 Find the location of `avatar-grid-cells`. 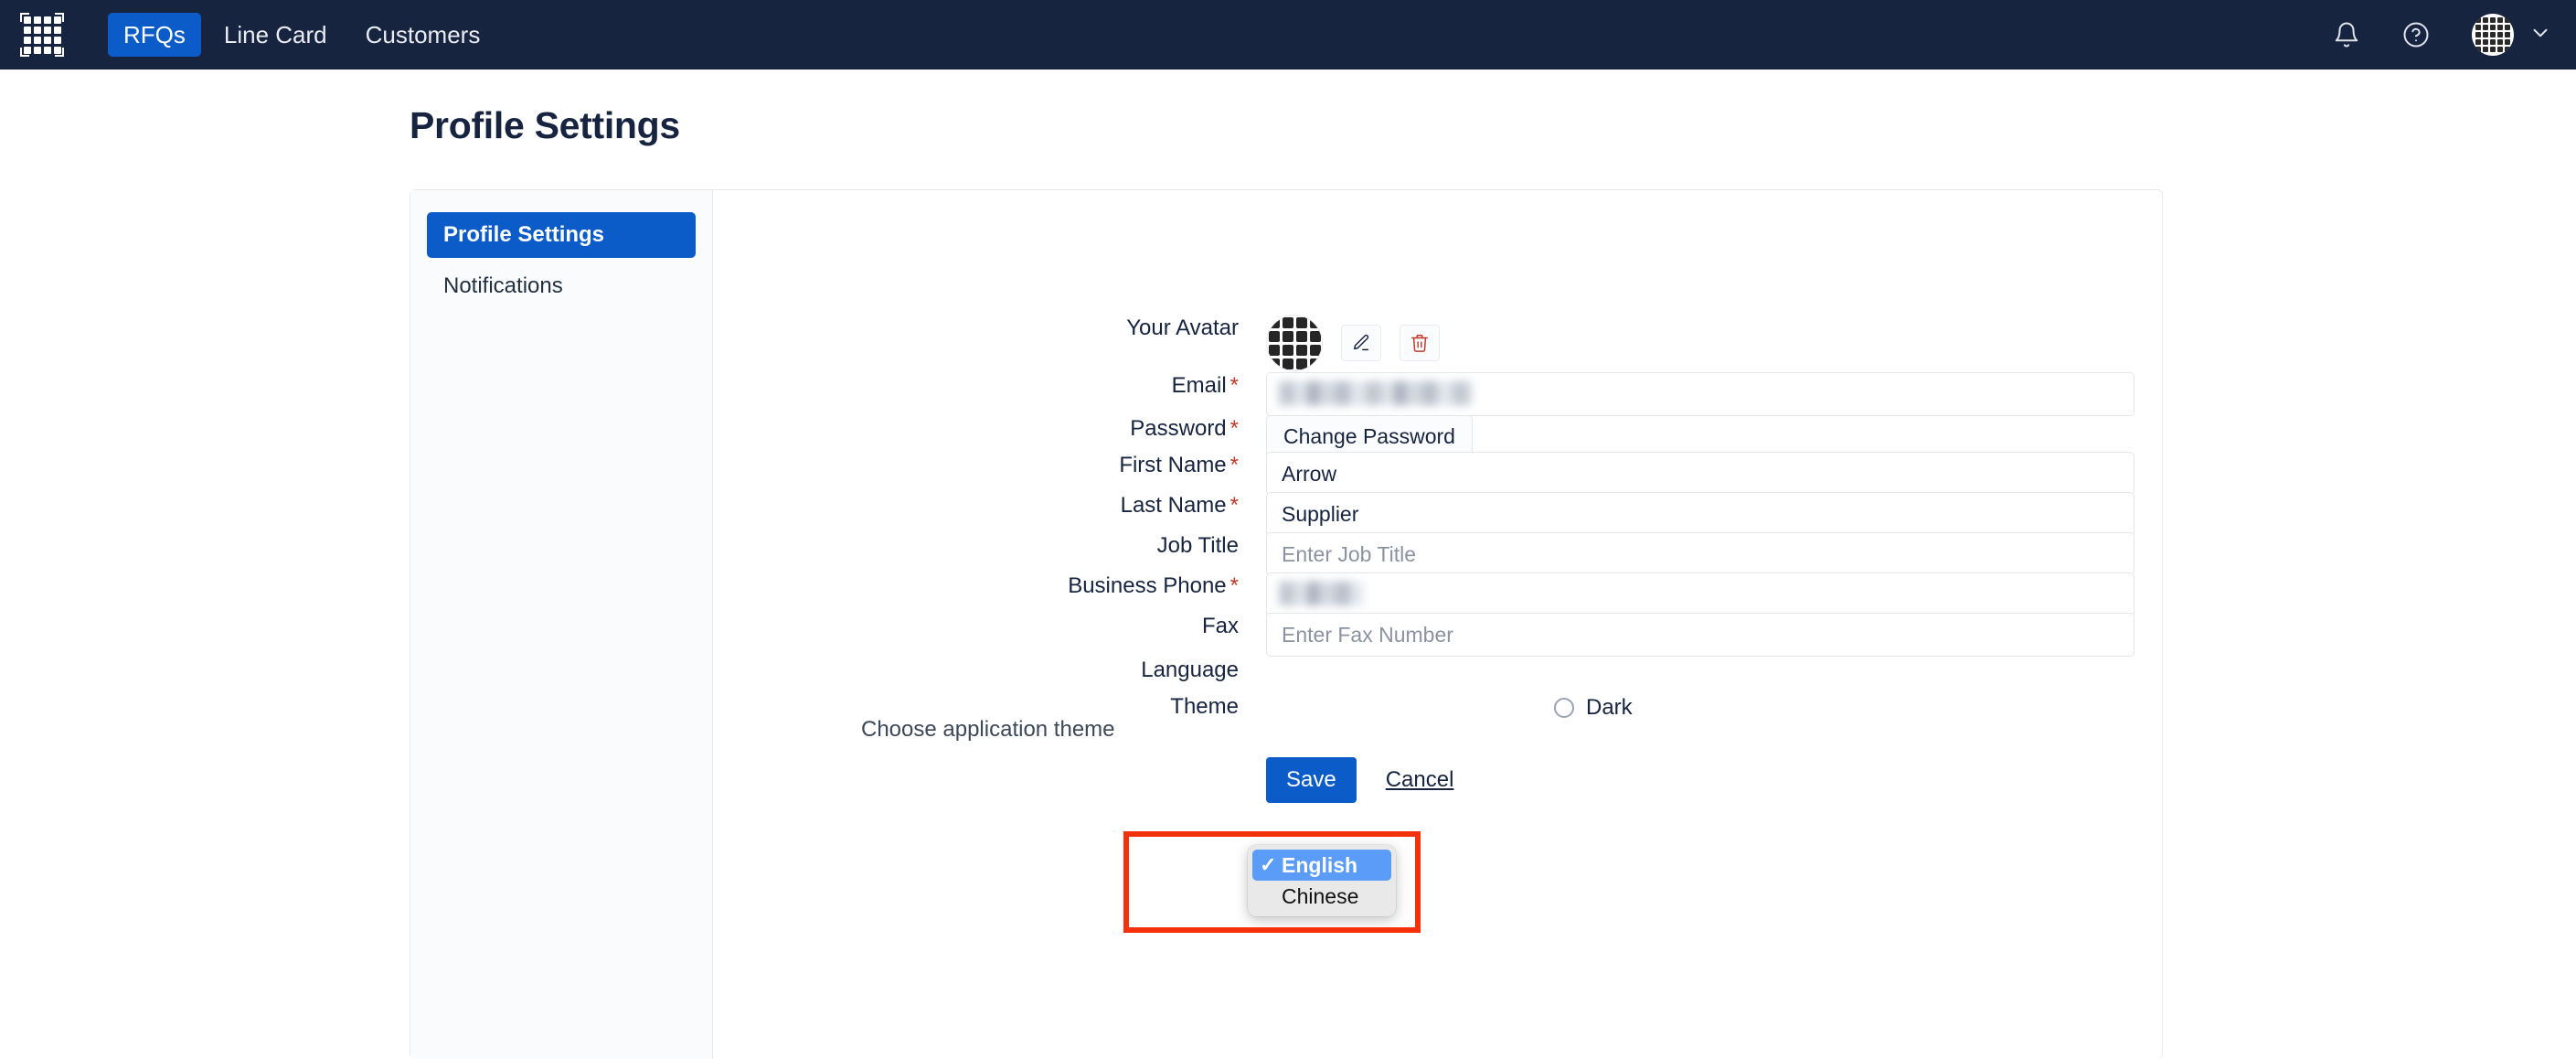

avatar-grid-cells is located at coordinates (2492, 34).